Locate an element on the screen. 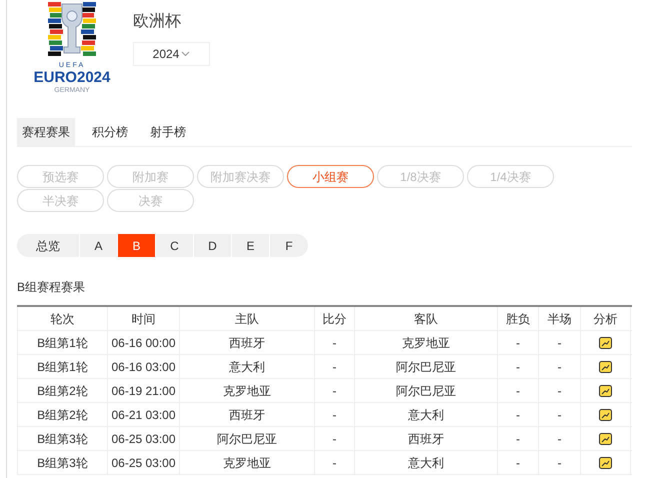 The image size is (650, 478). table-cell: 06-16 03:00 is located at coordinates (143, 366).